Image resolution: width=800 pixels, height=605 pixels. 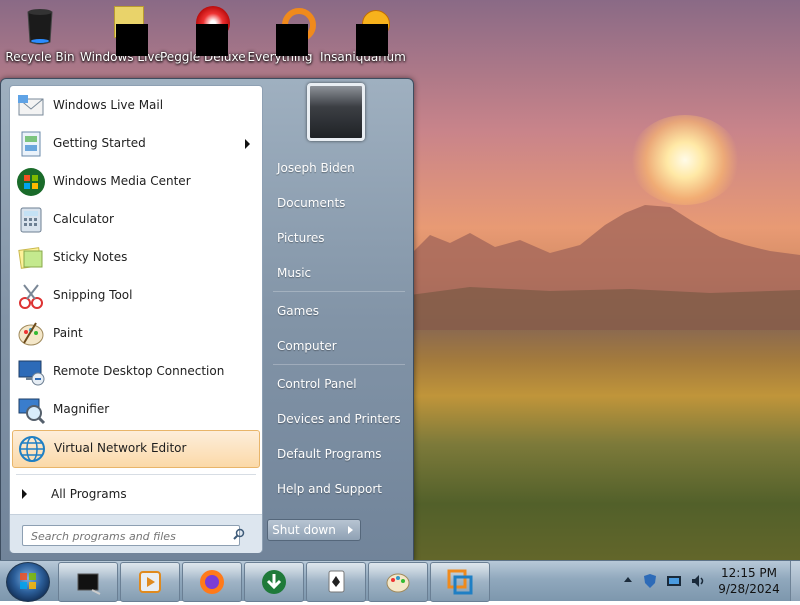 I want to click on scissors-icon, so click(x=31, y=296).